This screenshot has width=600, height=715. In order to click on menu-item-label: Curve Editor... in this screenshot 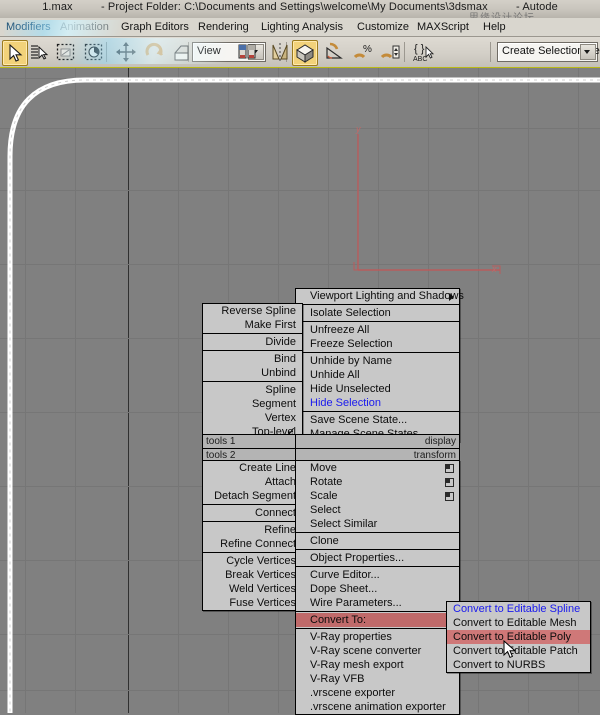, I will do `click(345, 575)`.